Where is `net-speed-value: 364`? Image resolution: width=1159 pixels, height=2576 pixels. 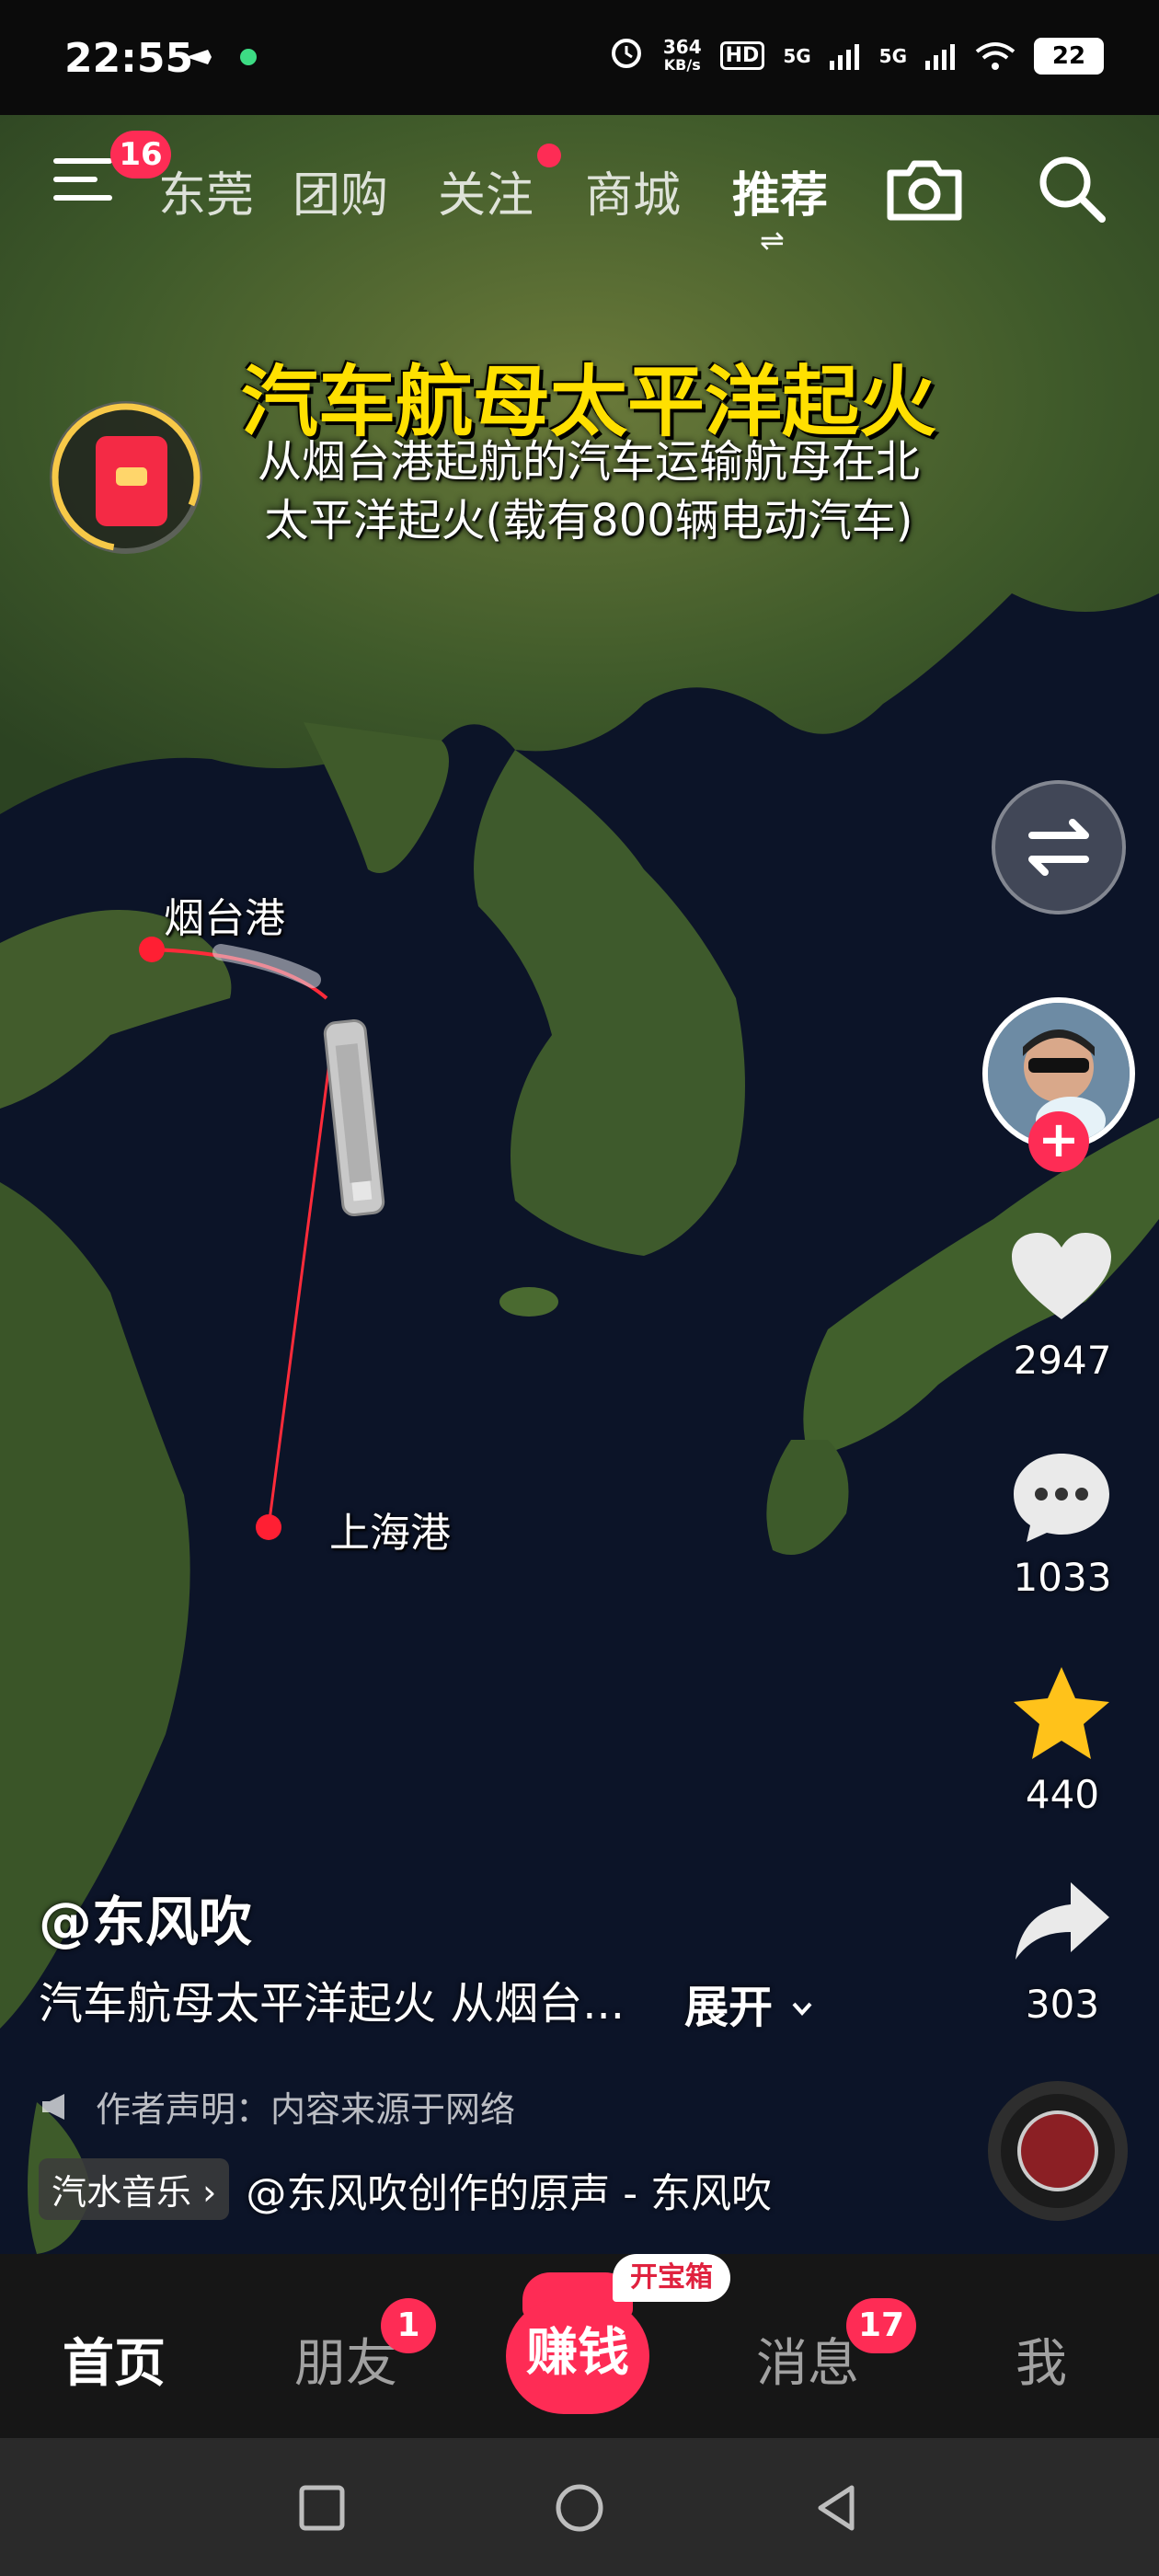
net-speed-value: 364 is located at coordinates (682, 46).